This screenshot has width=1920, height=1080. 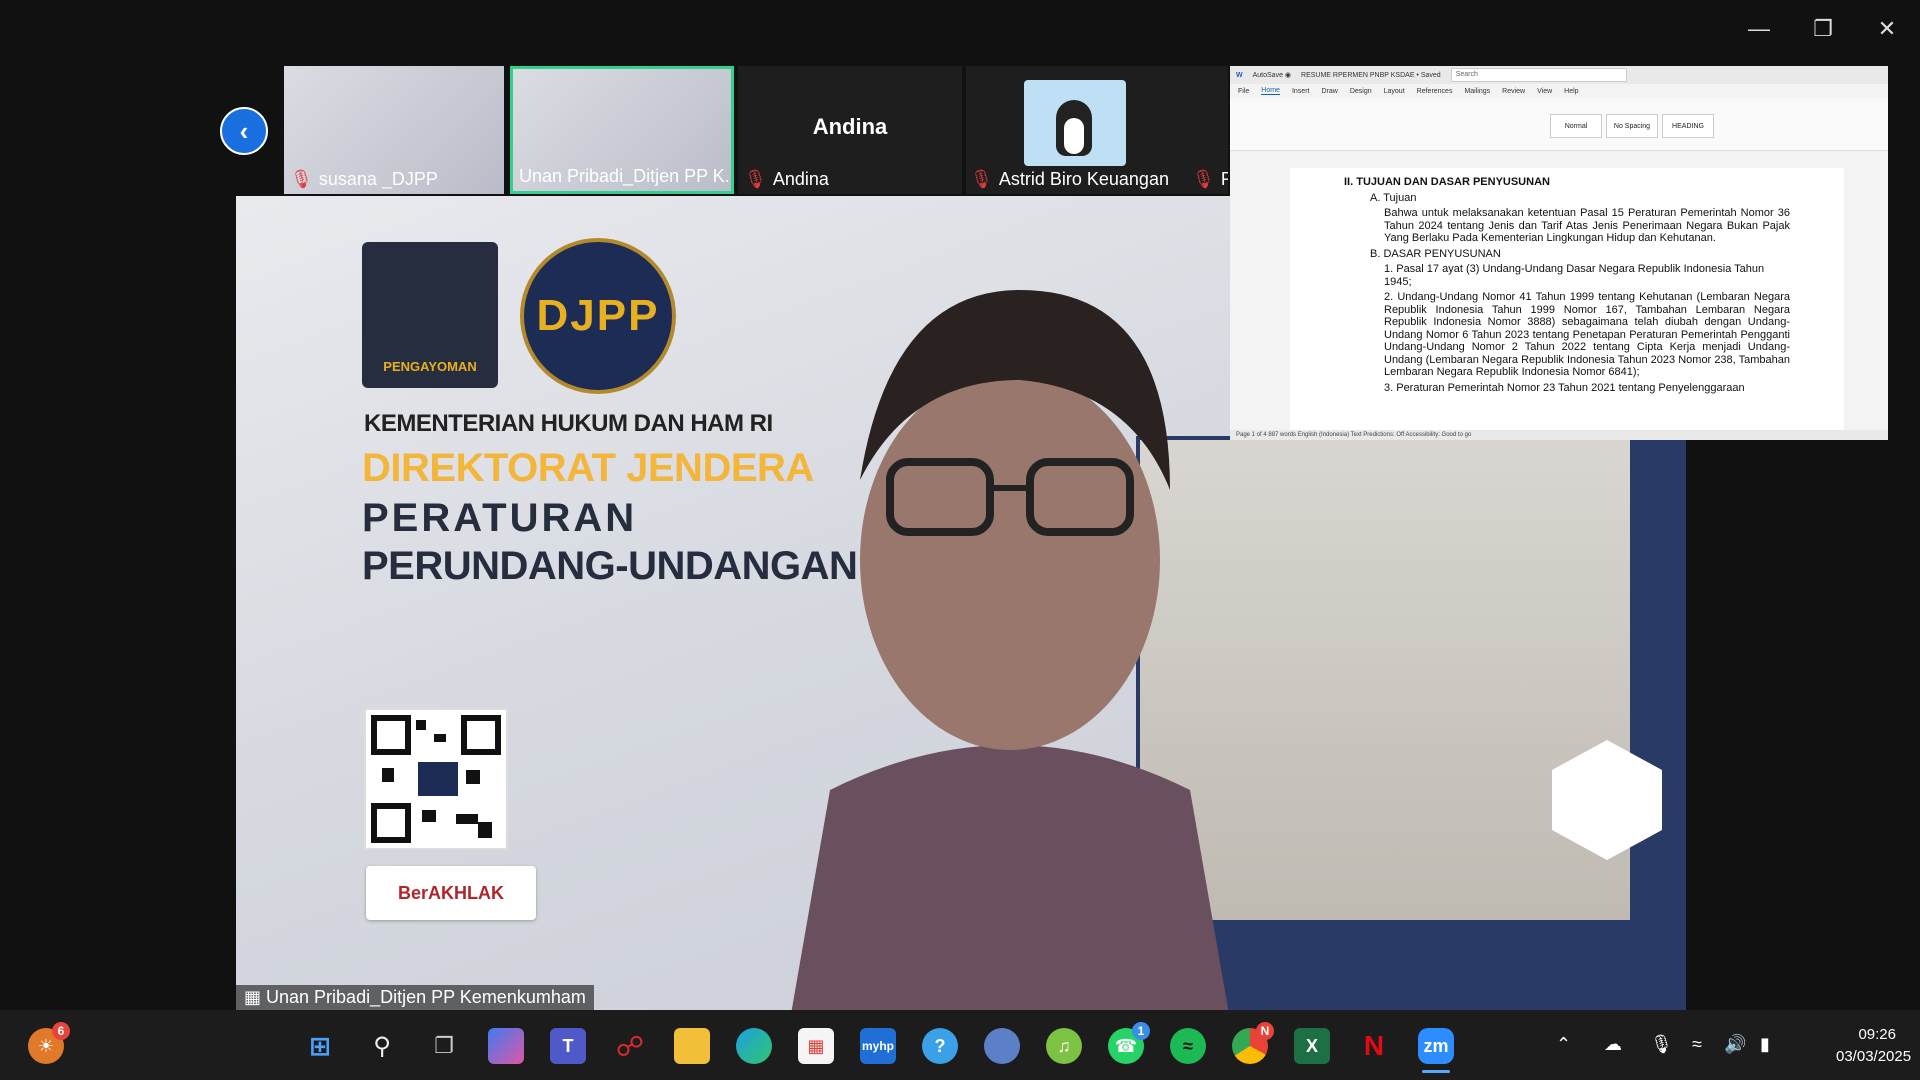 I want to click on search-icon: ⚲, so click(x=382, y=1046).